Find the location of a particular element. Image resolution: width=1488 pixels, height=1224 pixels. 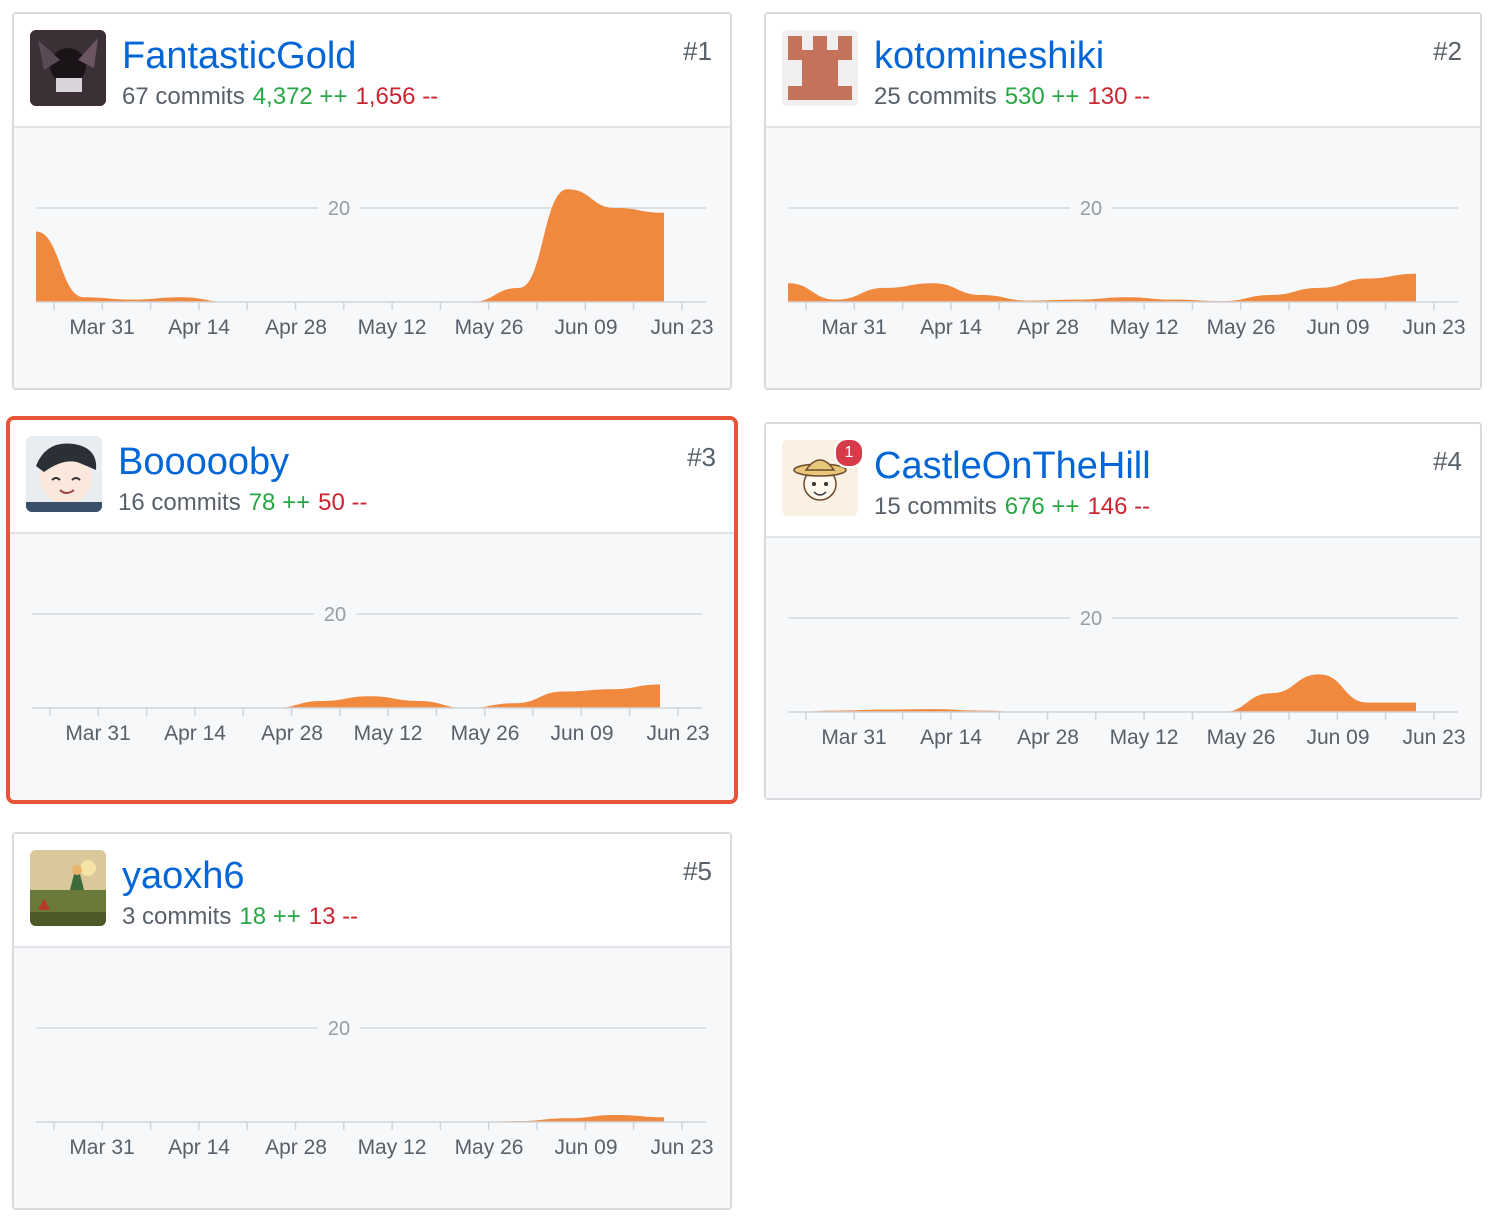

commit-count: 16 commits is located at coordinates (179, 502).